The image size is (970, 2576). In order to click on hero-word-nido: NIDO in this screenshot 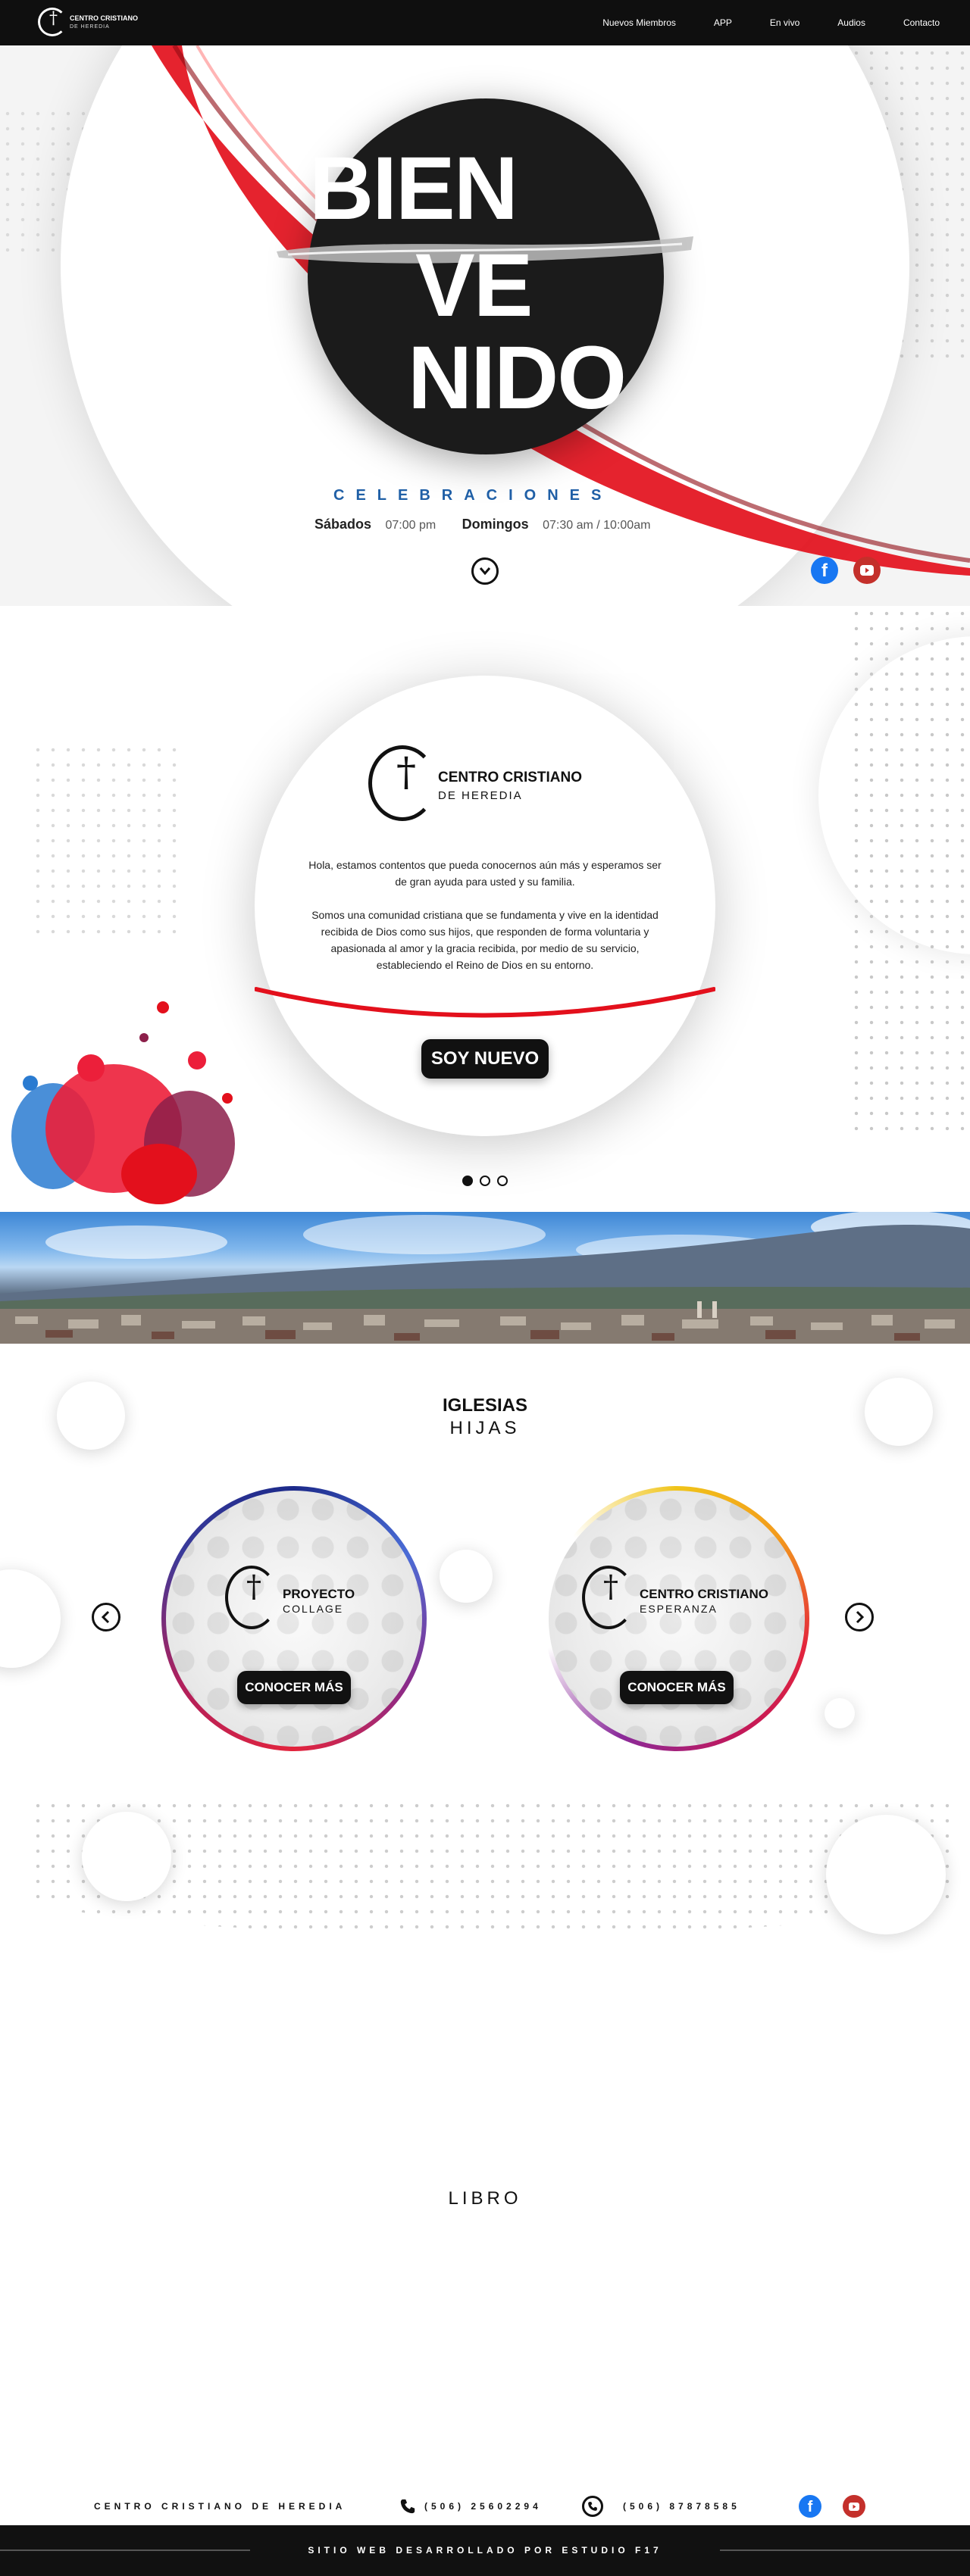, I will do `click(517, 378)`.